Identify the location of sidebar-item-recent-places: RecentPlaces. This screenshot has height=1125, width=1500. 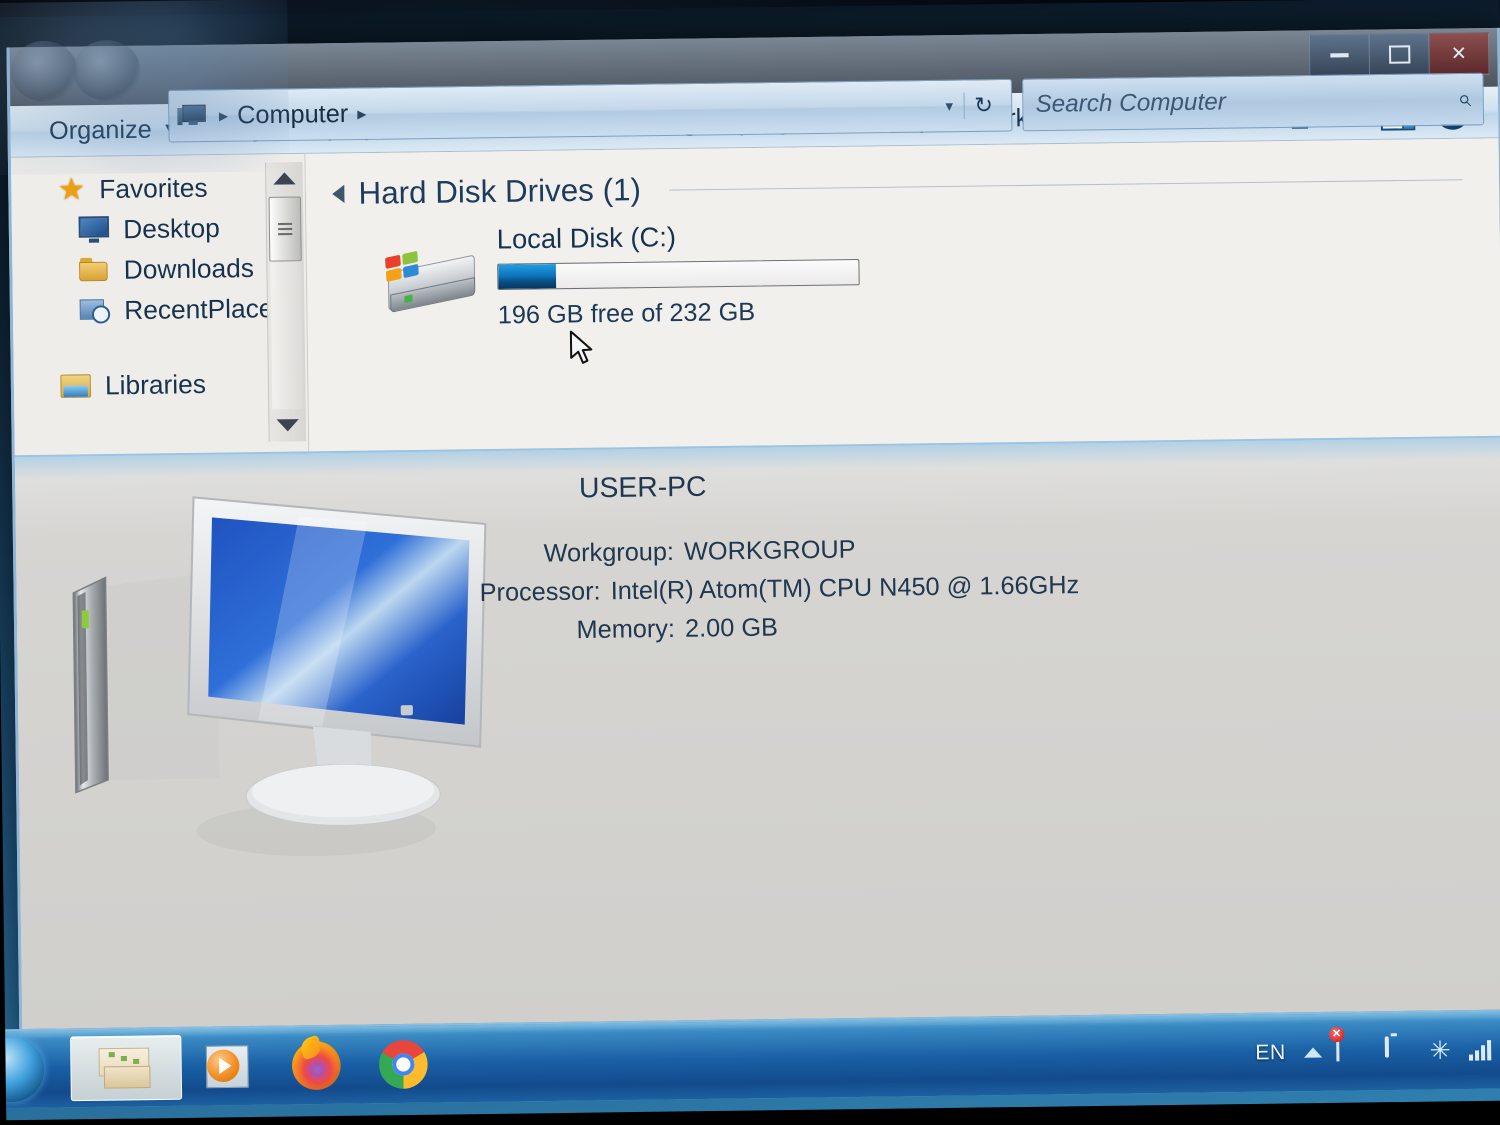
(160, 309).